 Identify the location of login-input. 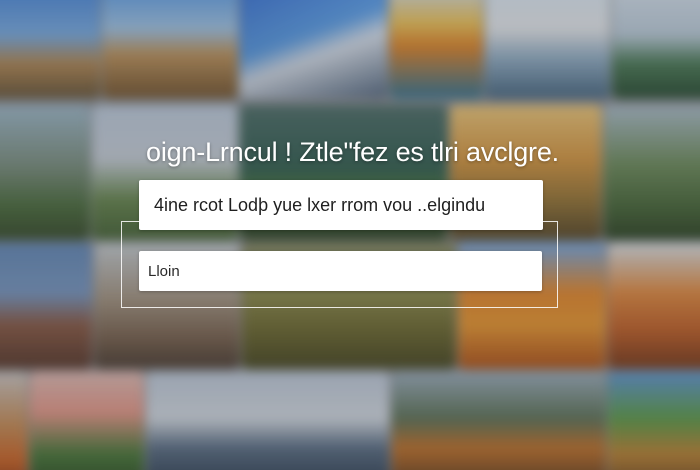
(340, 271).